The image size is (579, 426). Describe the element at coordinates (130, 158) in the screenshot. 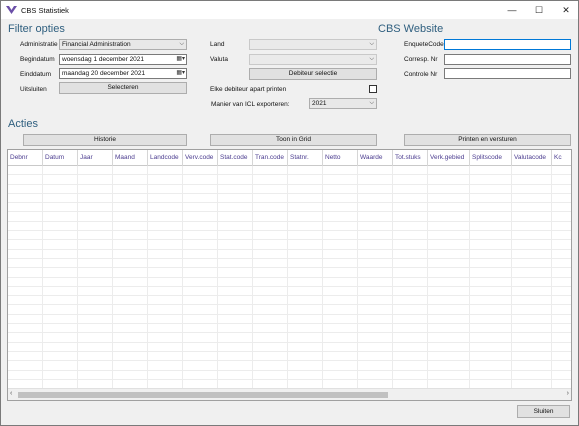

I see `column-header: Maand` at that location.